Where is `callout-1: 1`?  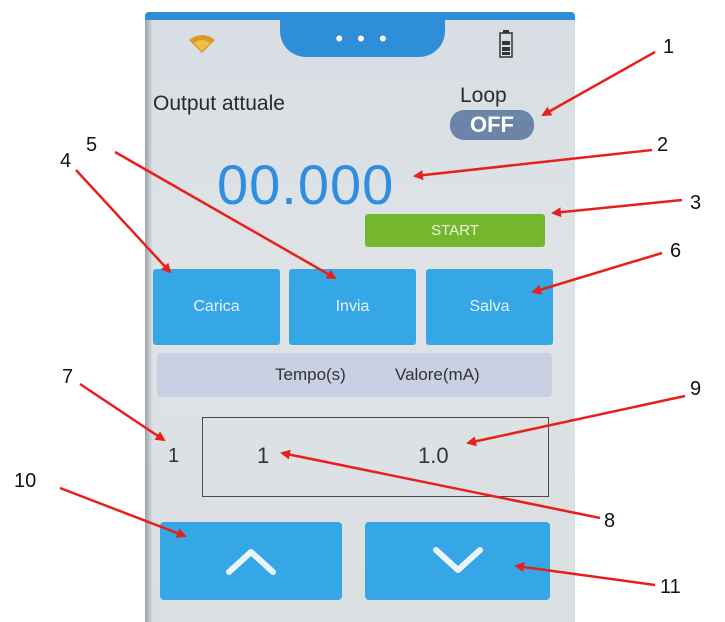
callout-1: 1 is located at coordinates (669, 47).